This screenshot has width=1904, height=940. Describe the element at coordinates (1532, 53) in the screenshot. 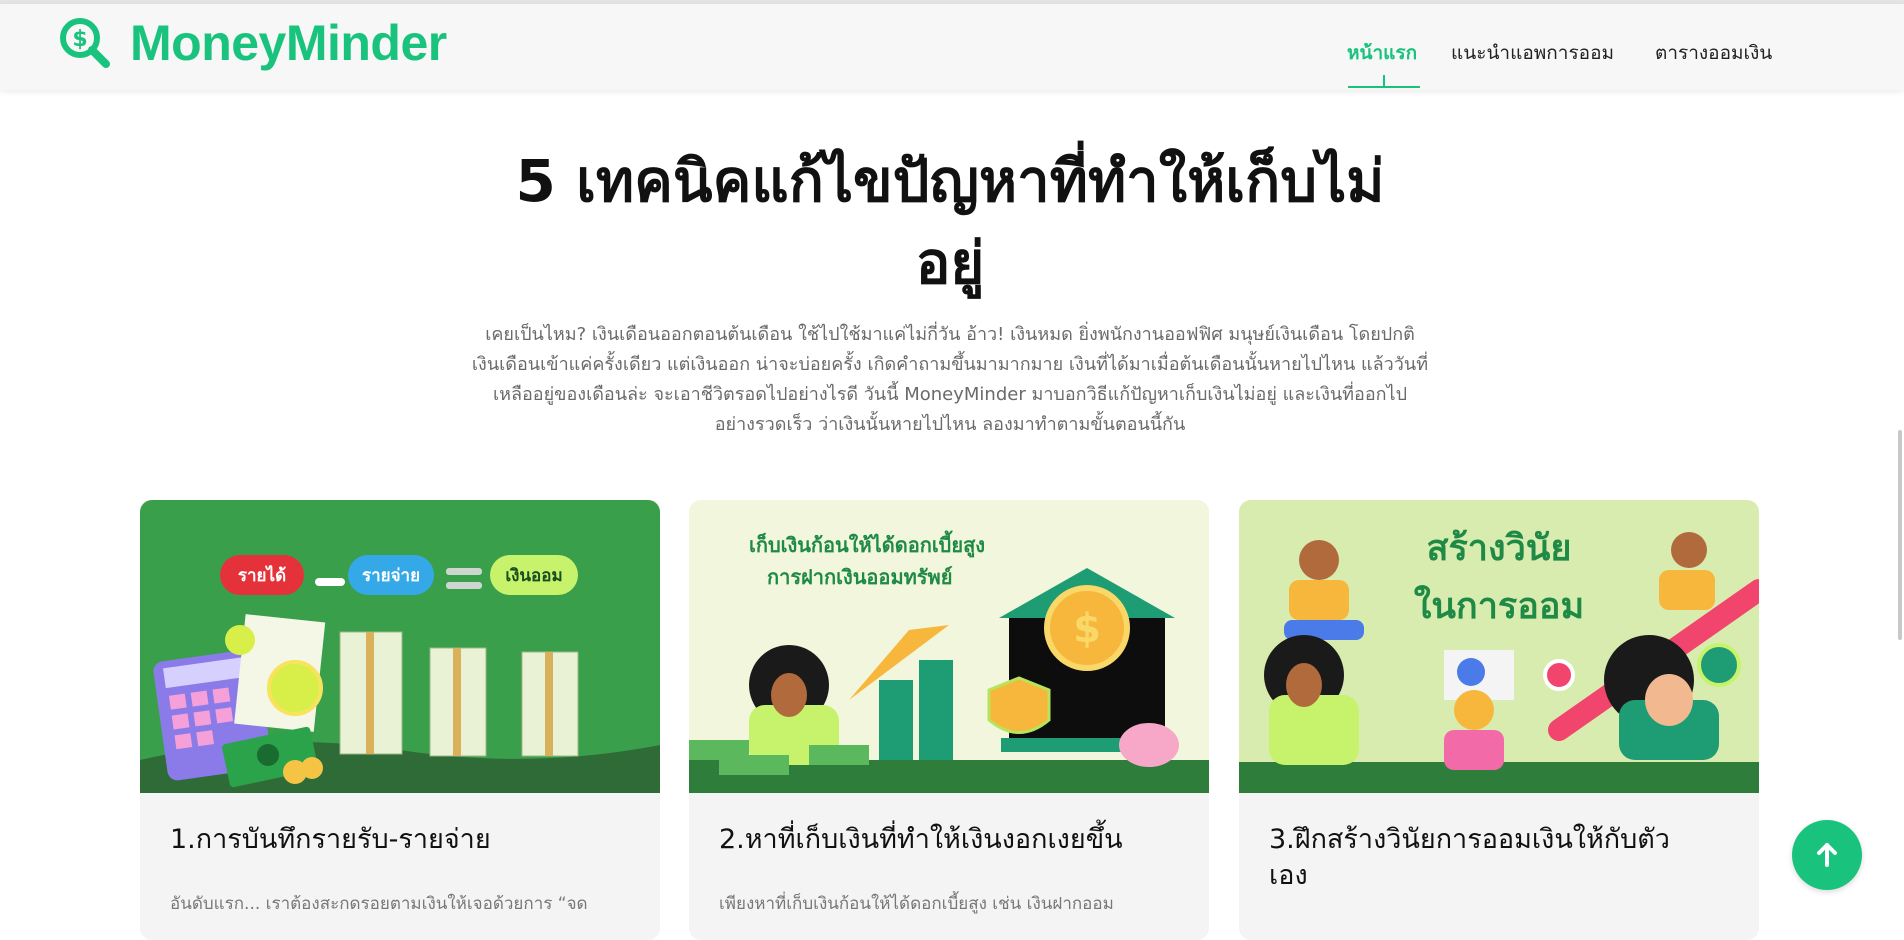

I see `nav-item-apps: แนะนำแอพการออม` at that location.